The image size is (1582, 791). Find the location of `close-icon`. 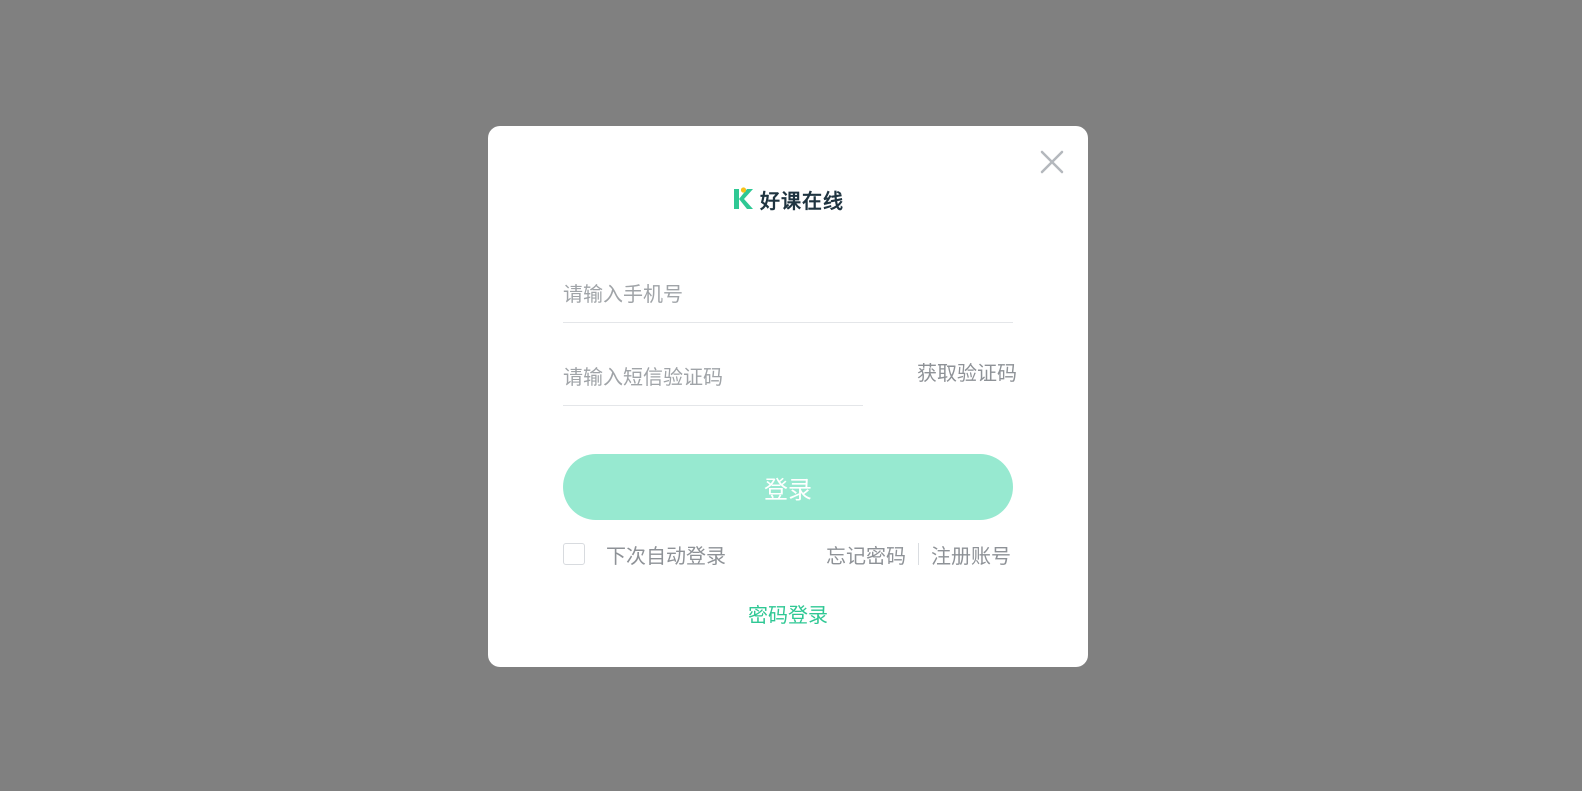

close-icon is located at coordinates (1052, 162).